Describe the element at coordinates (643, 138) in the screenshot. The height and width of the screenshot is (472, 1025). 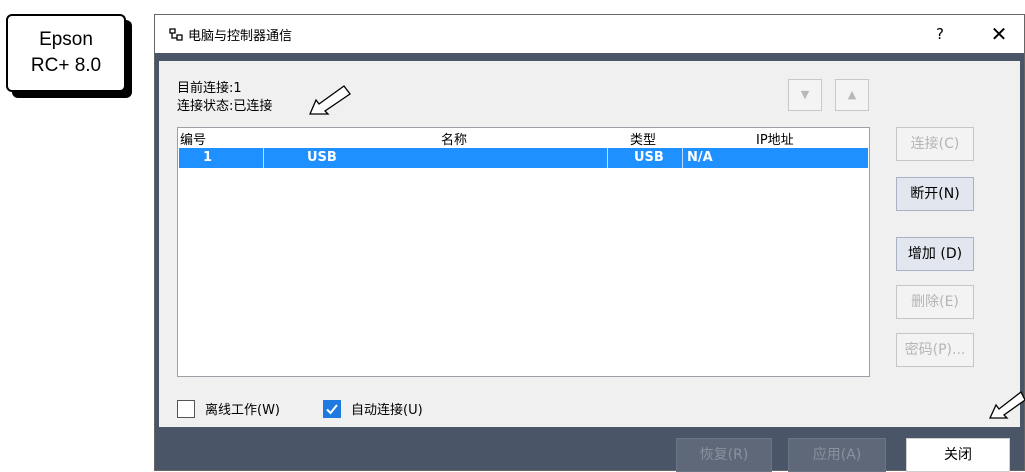
I see `header-type: 类型` at that location.